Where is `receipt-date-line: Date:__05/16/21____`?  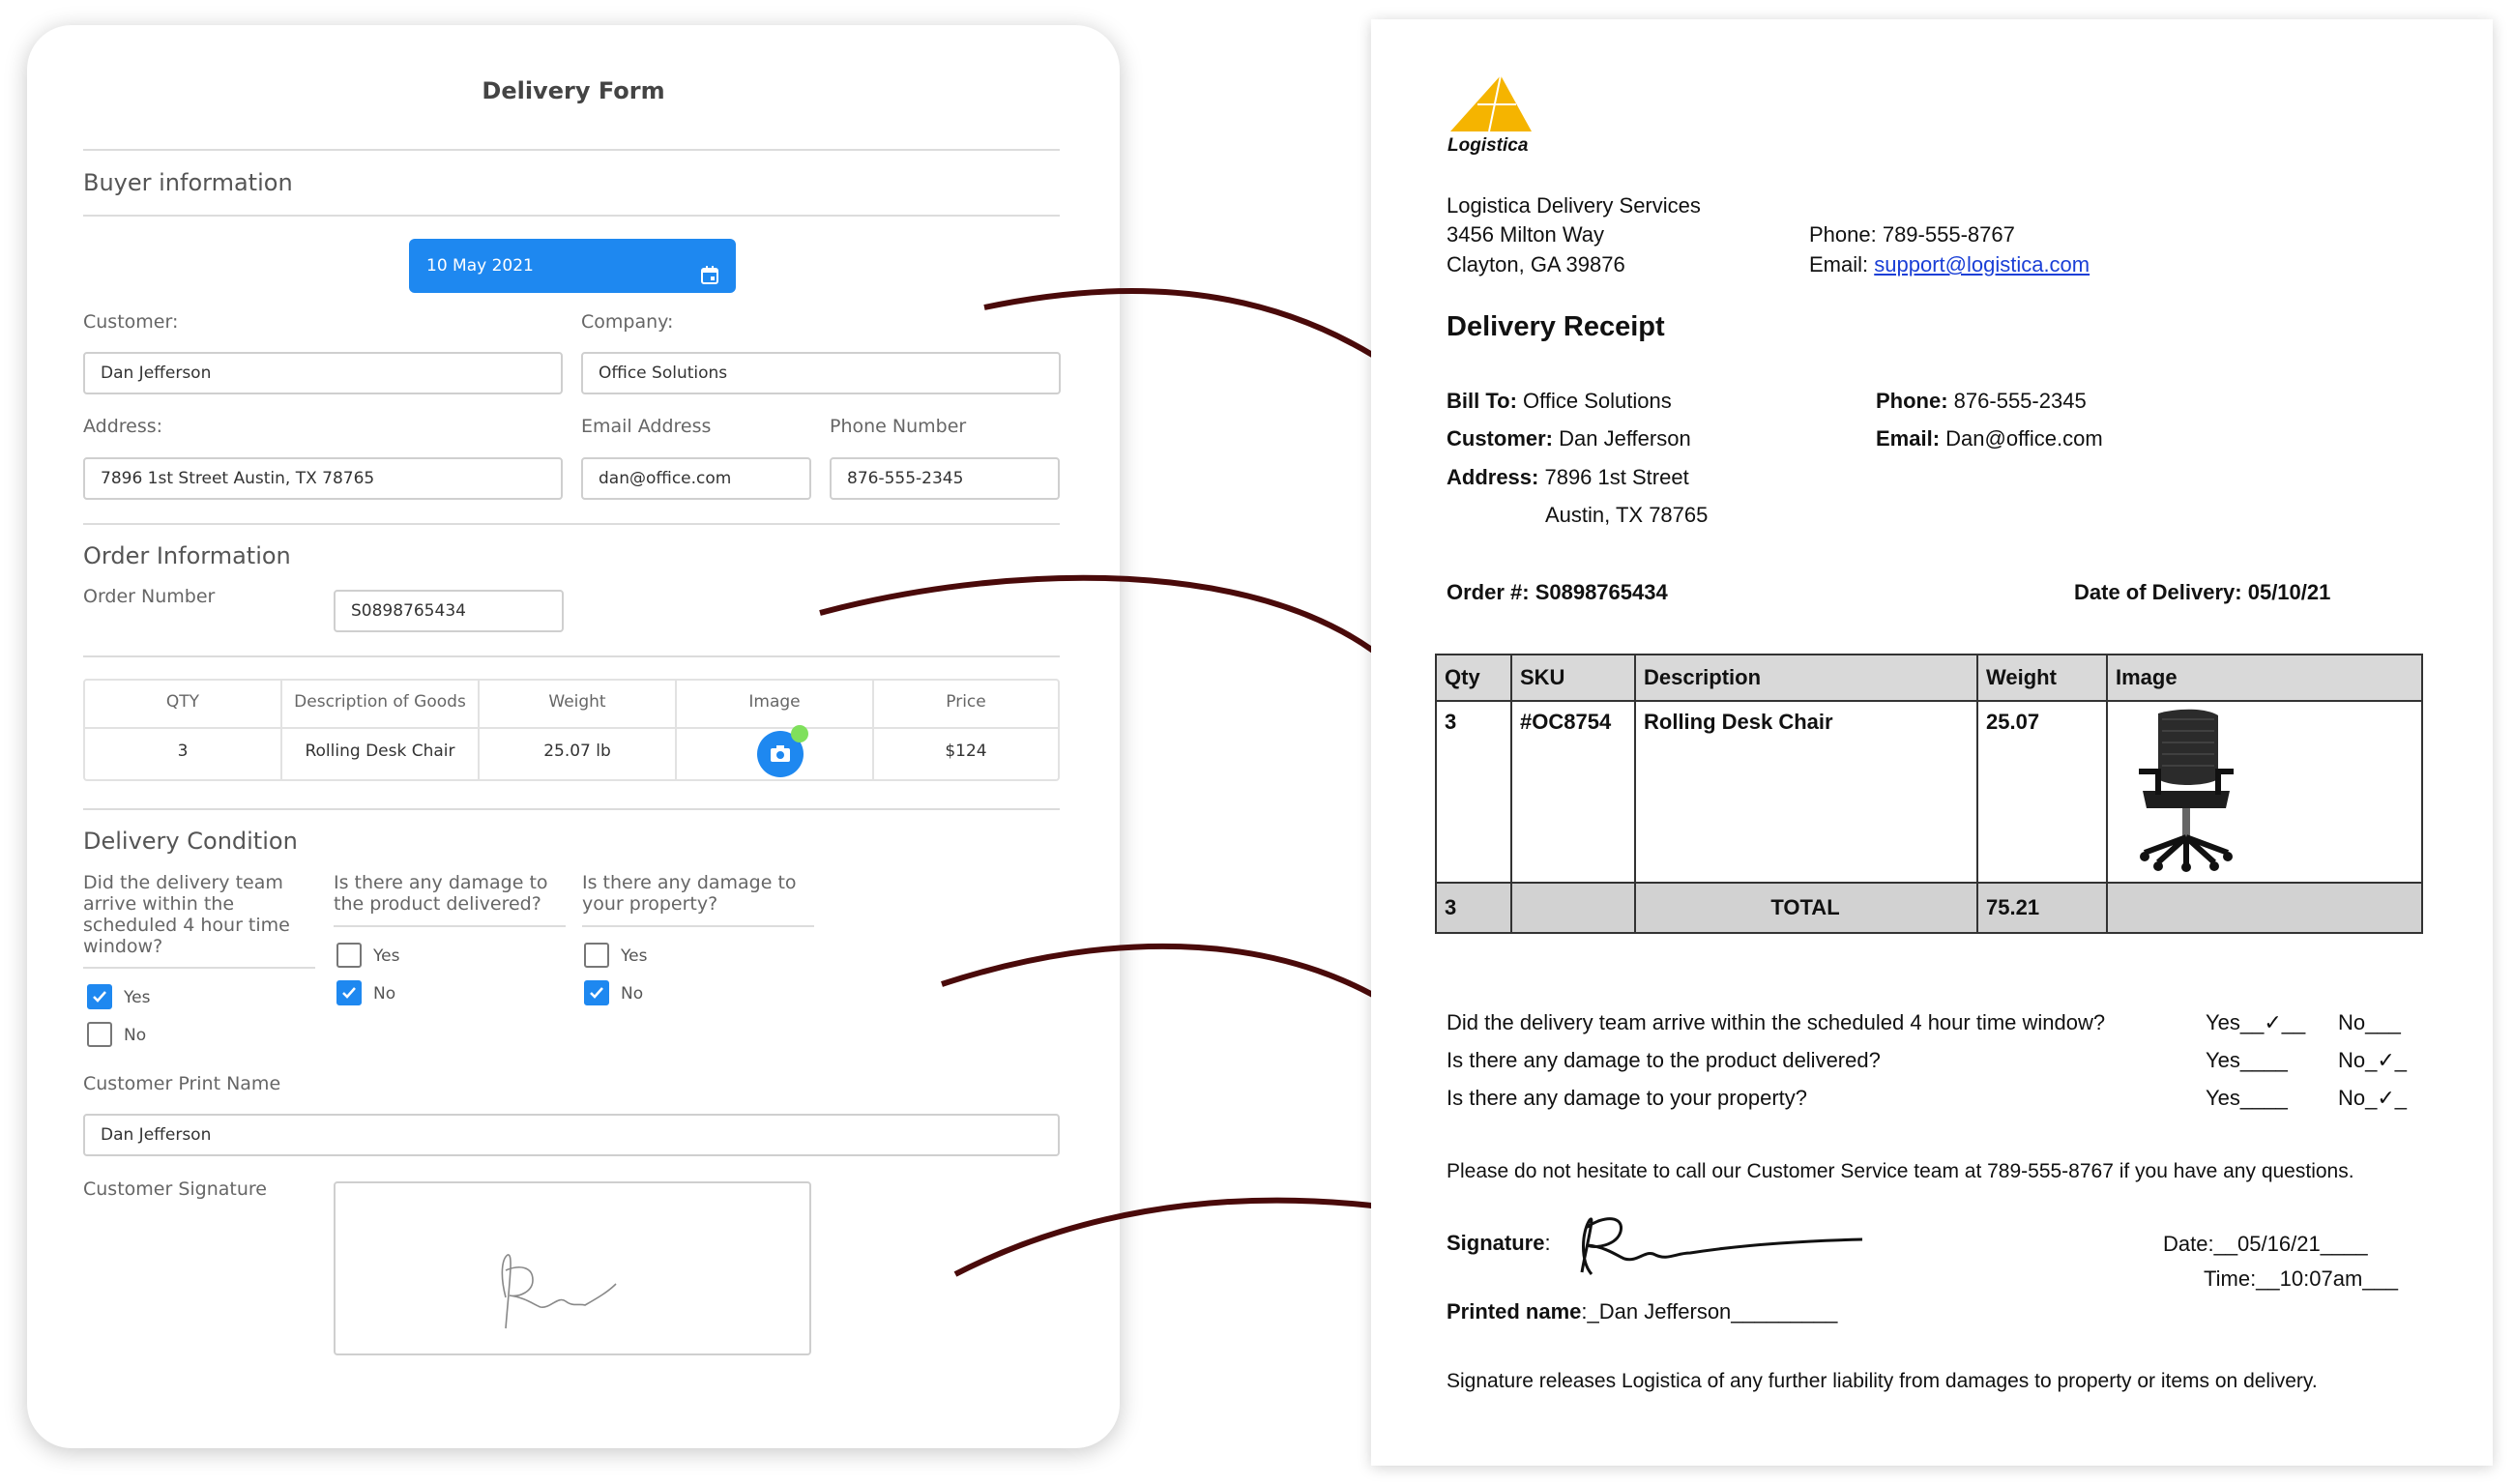 receipt-date-line: Date:__05/16/21____ is located at coordinates (2265, 1244).